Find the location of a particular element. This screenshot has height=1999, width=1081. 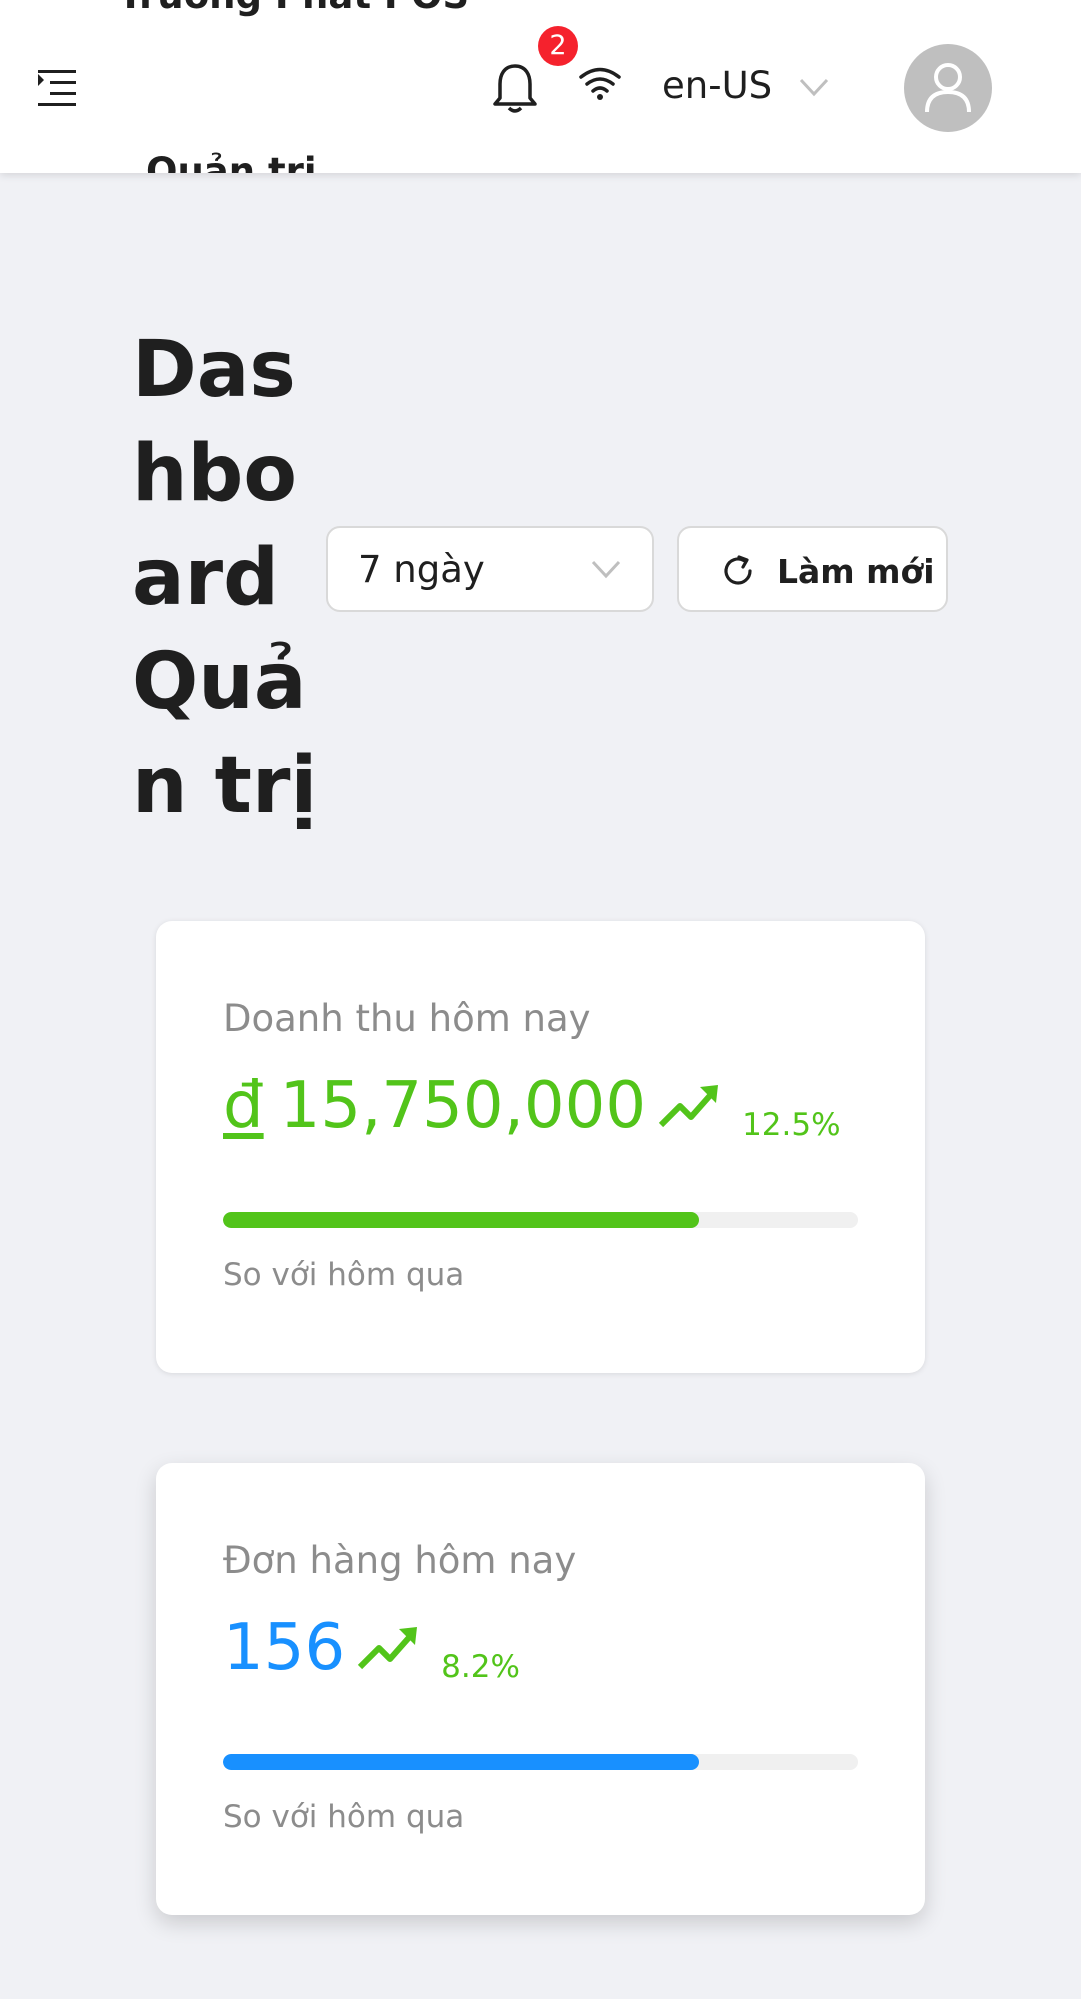

orders-value: 156 is located at coordinates (284, 1648).